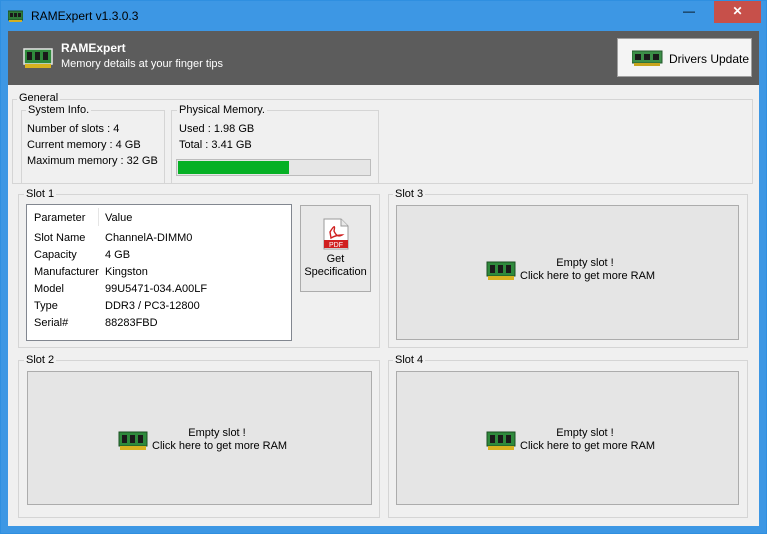 The width and height of the screenshot is (767, 534). What do you see at coordinates (131, 323) in the screenshot?
I see `row-value: 88283FBD` at bounding box center [131, 323].